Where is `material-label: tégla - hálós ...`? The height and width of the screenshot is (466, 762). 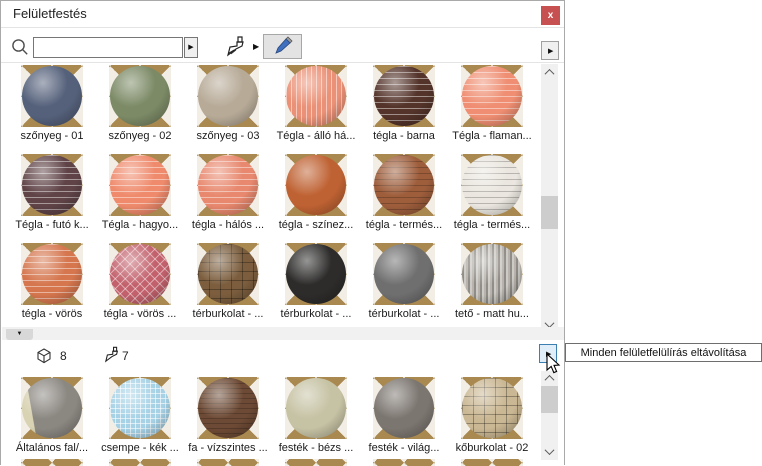 material-label: tégla - hálós ... is located at coordinates (228, 225).